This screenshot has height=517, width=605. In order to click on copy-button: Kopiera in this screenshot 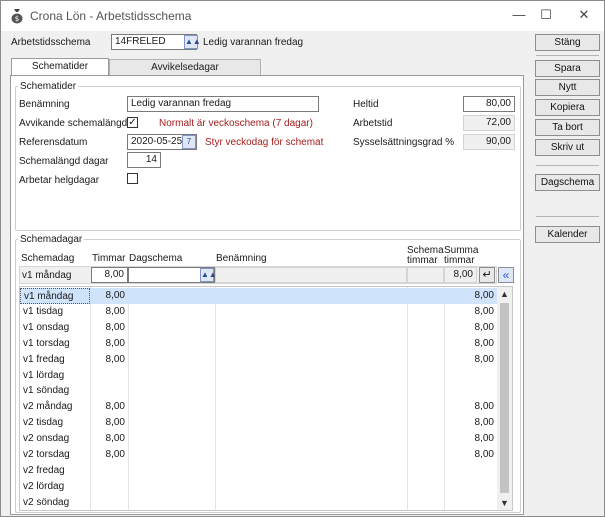, I will do `click(567, 107)`.